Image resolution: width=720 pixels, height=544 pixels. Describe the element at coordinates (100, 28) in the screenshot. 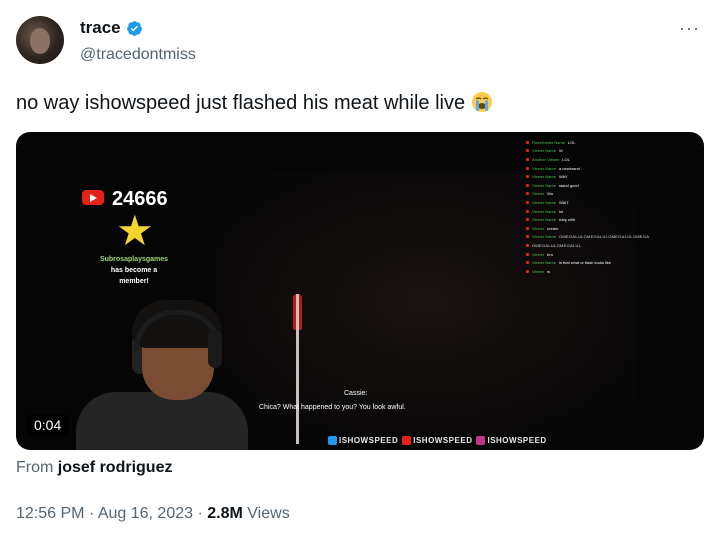

I see `author-display-name: trace` at that location.